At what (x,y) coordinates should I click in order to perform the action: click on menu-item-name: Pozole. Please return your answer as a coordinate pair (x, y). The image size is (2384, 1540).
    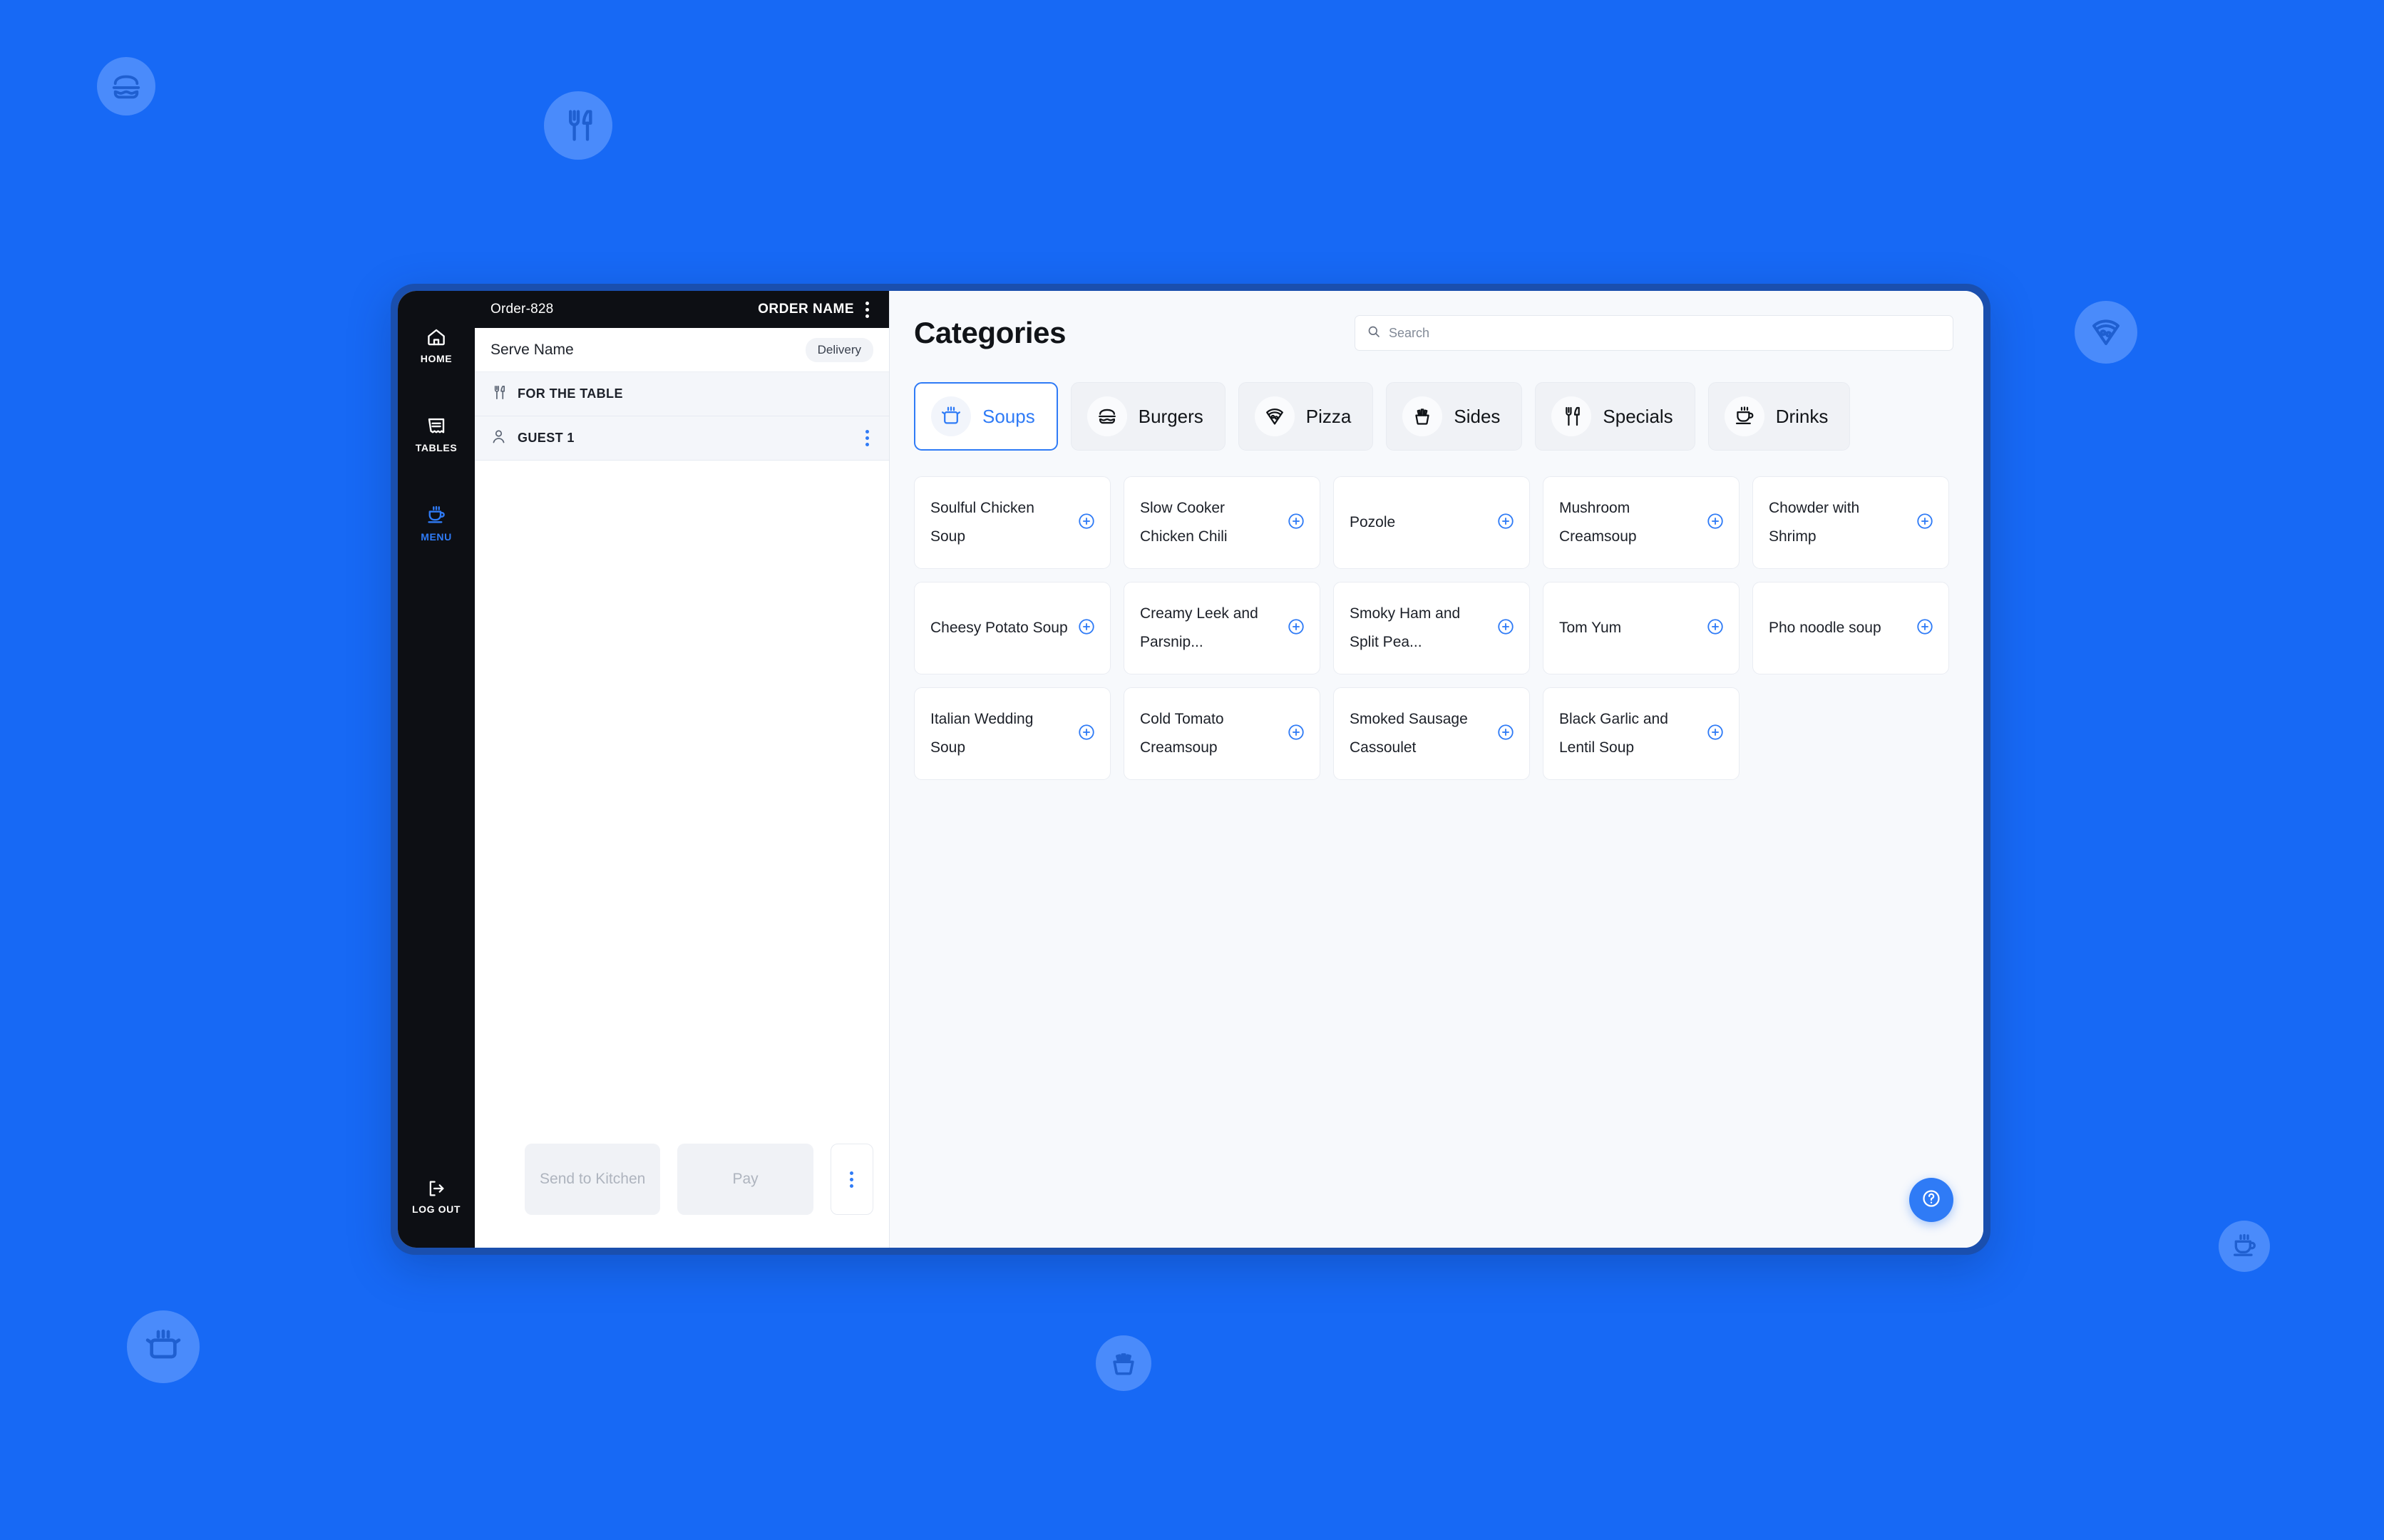
    Looking at the image, I should click on (1373, 522).